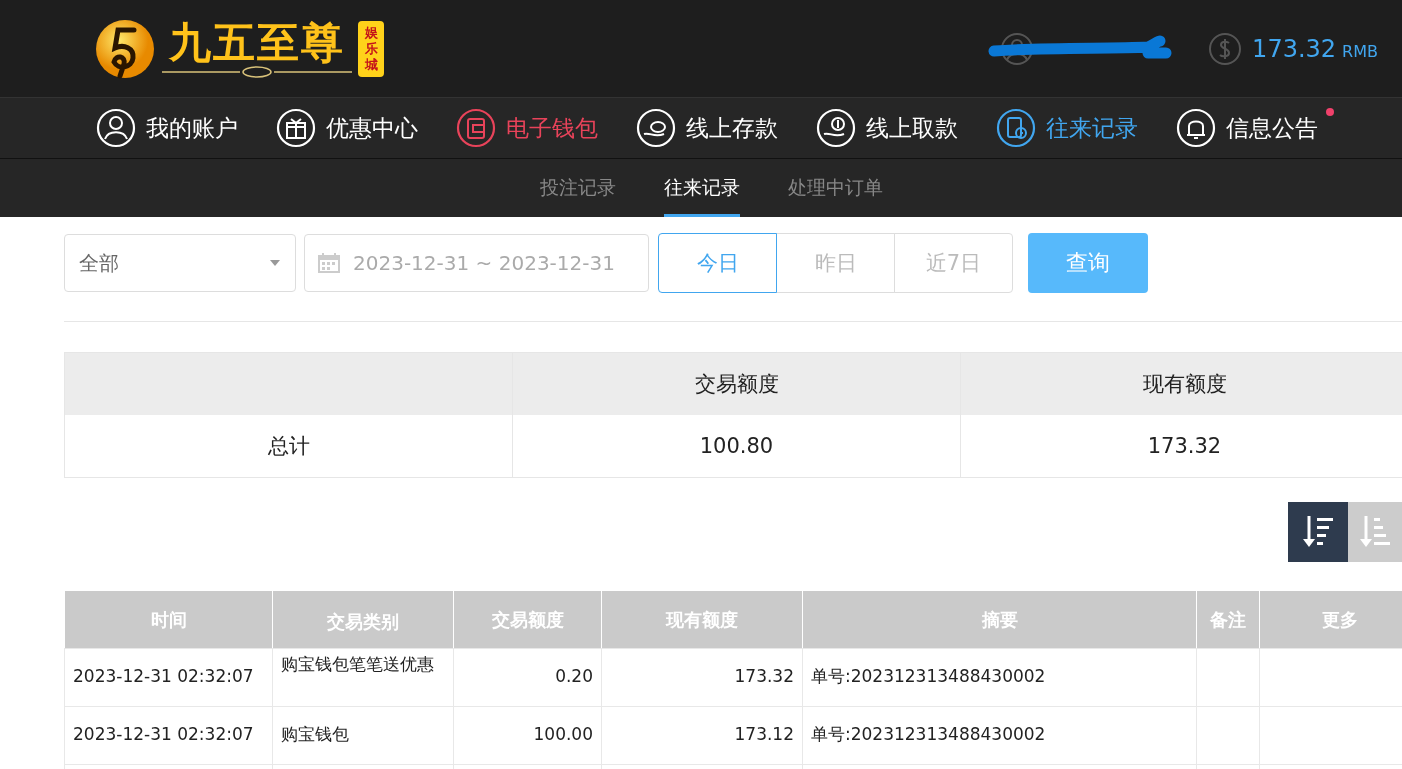 Image resolution: width=1402 pixels, height=769 pixels. I want to click on sub-tab: 投注记录, so click(577, 188).